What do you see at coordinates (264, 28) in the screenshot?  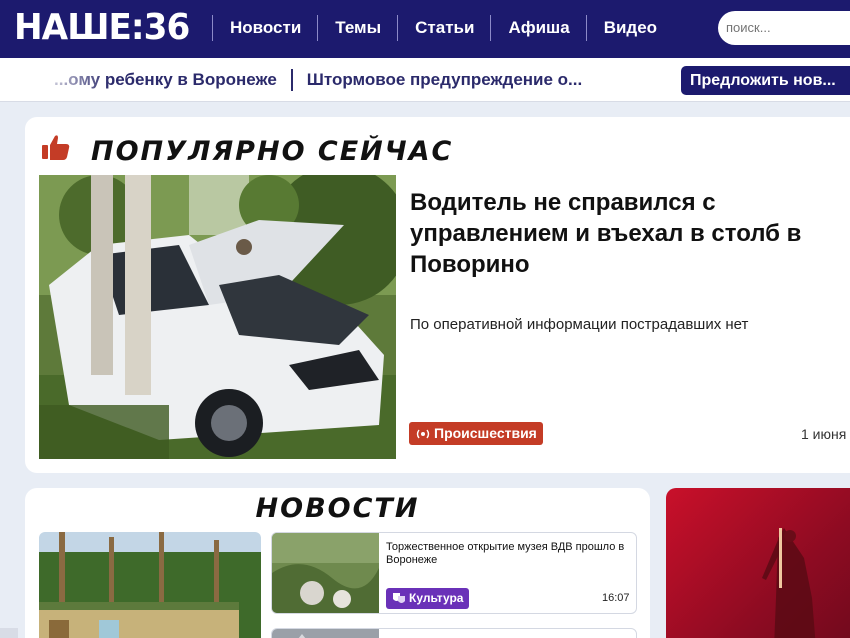 I see `nav-item-news: Новости` at bounding box center [264, 28].